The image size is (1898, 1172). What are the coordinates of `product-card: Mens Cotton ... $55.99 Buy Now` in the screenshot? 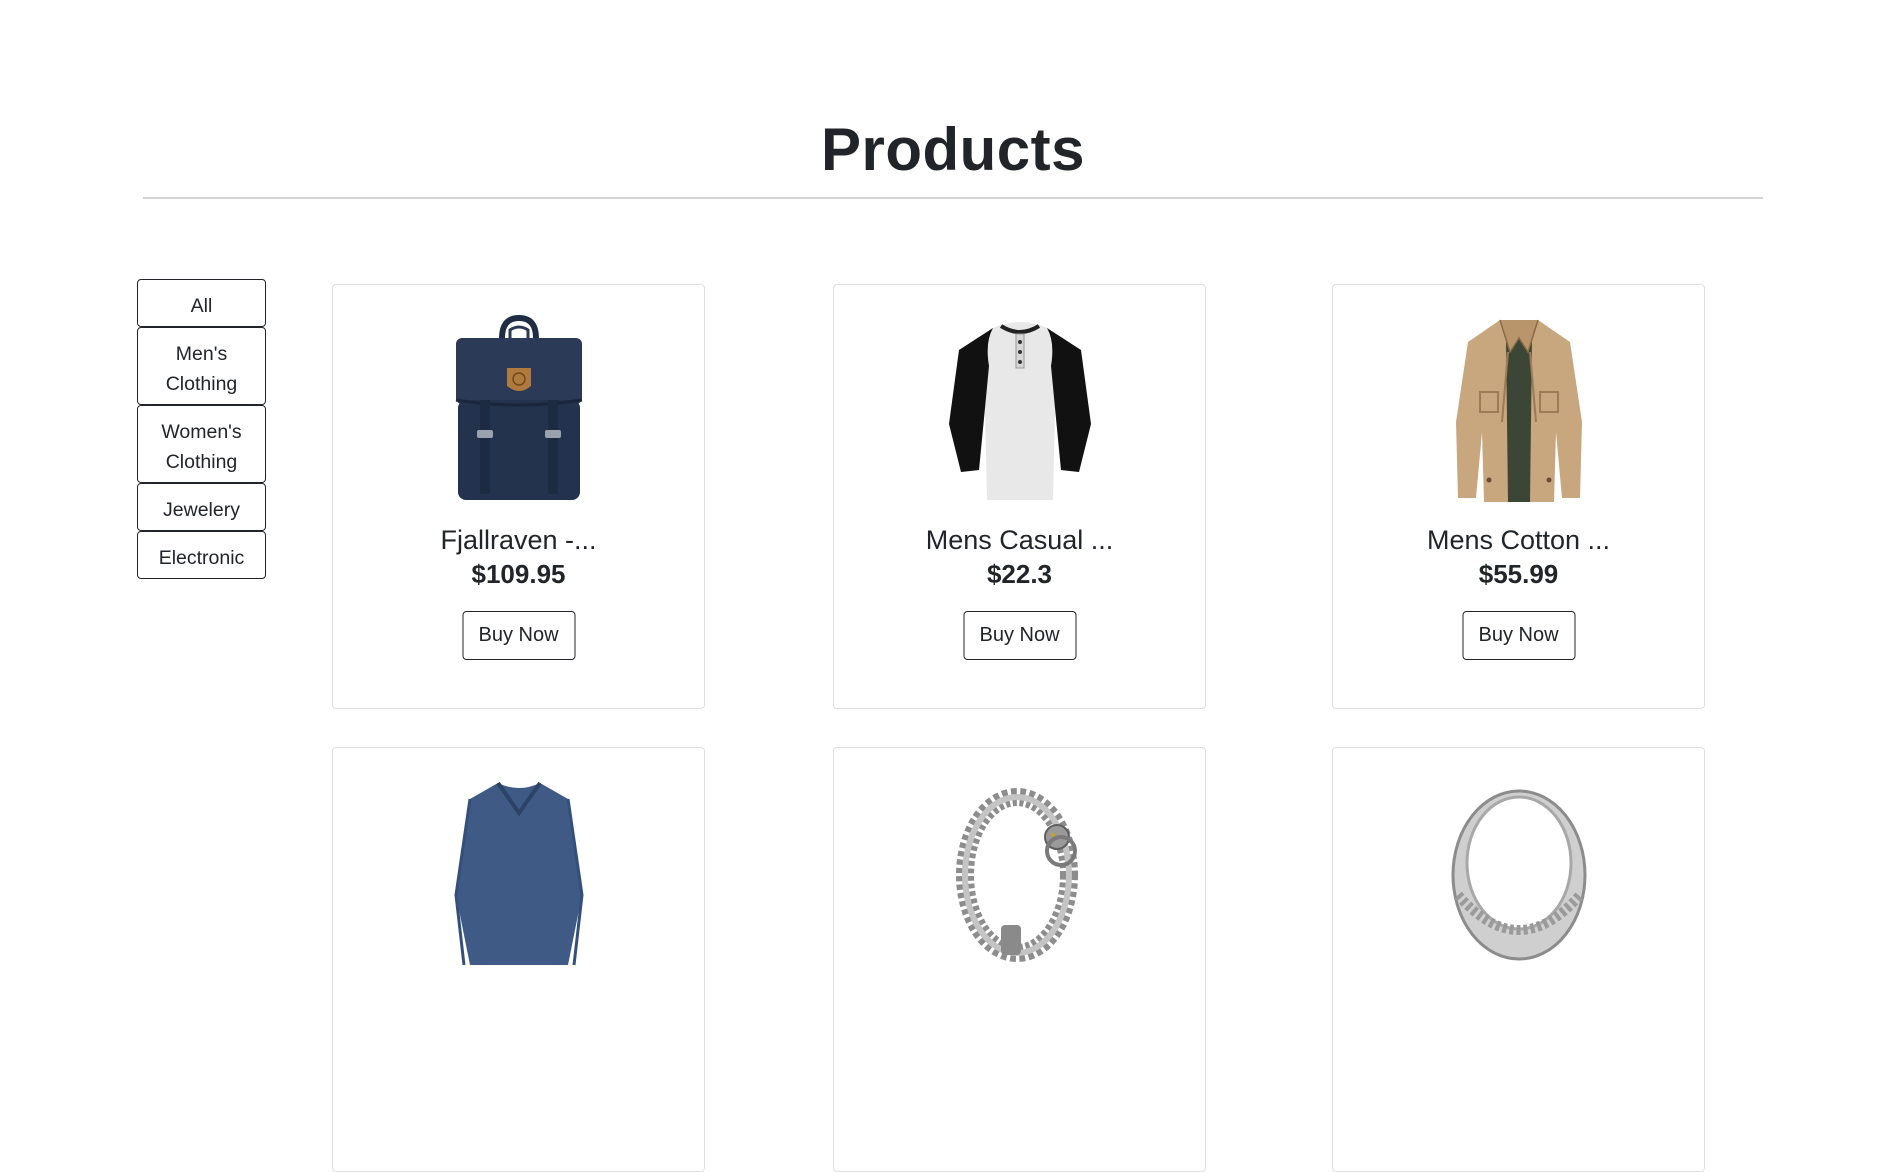 It's located at (1518, 496).